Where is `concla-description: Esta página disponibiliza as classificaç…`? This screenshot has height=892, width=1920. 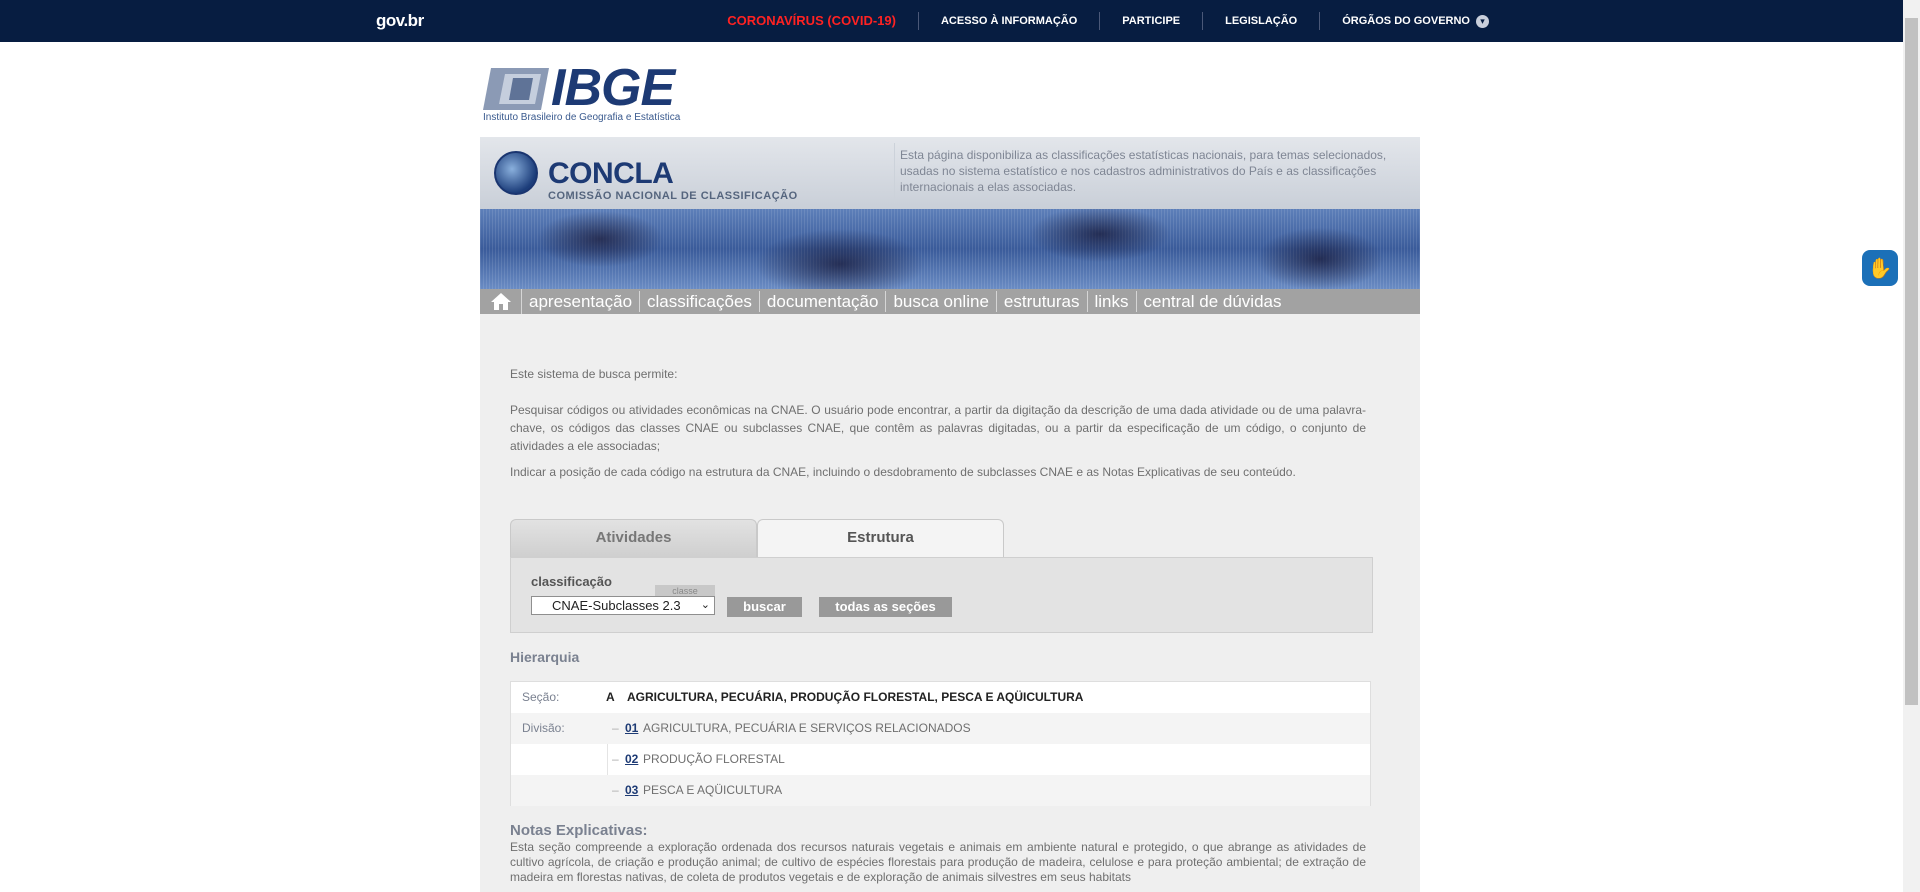 concla-description: Esta página disponibiliza as classificaç… is located at coordinates (1143, 171).